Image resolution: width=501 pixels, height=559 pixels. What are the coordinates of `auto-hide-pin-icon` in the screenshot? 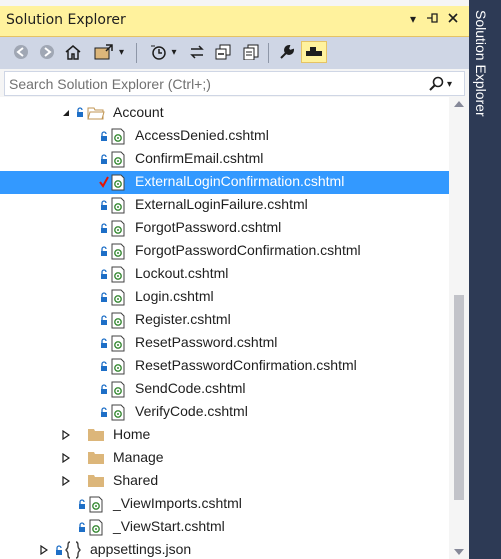 It's located at (432, 19).